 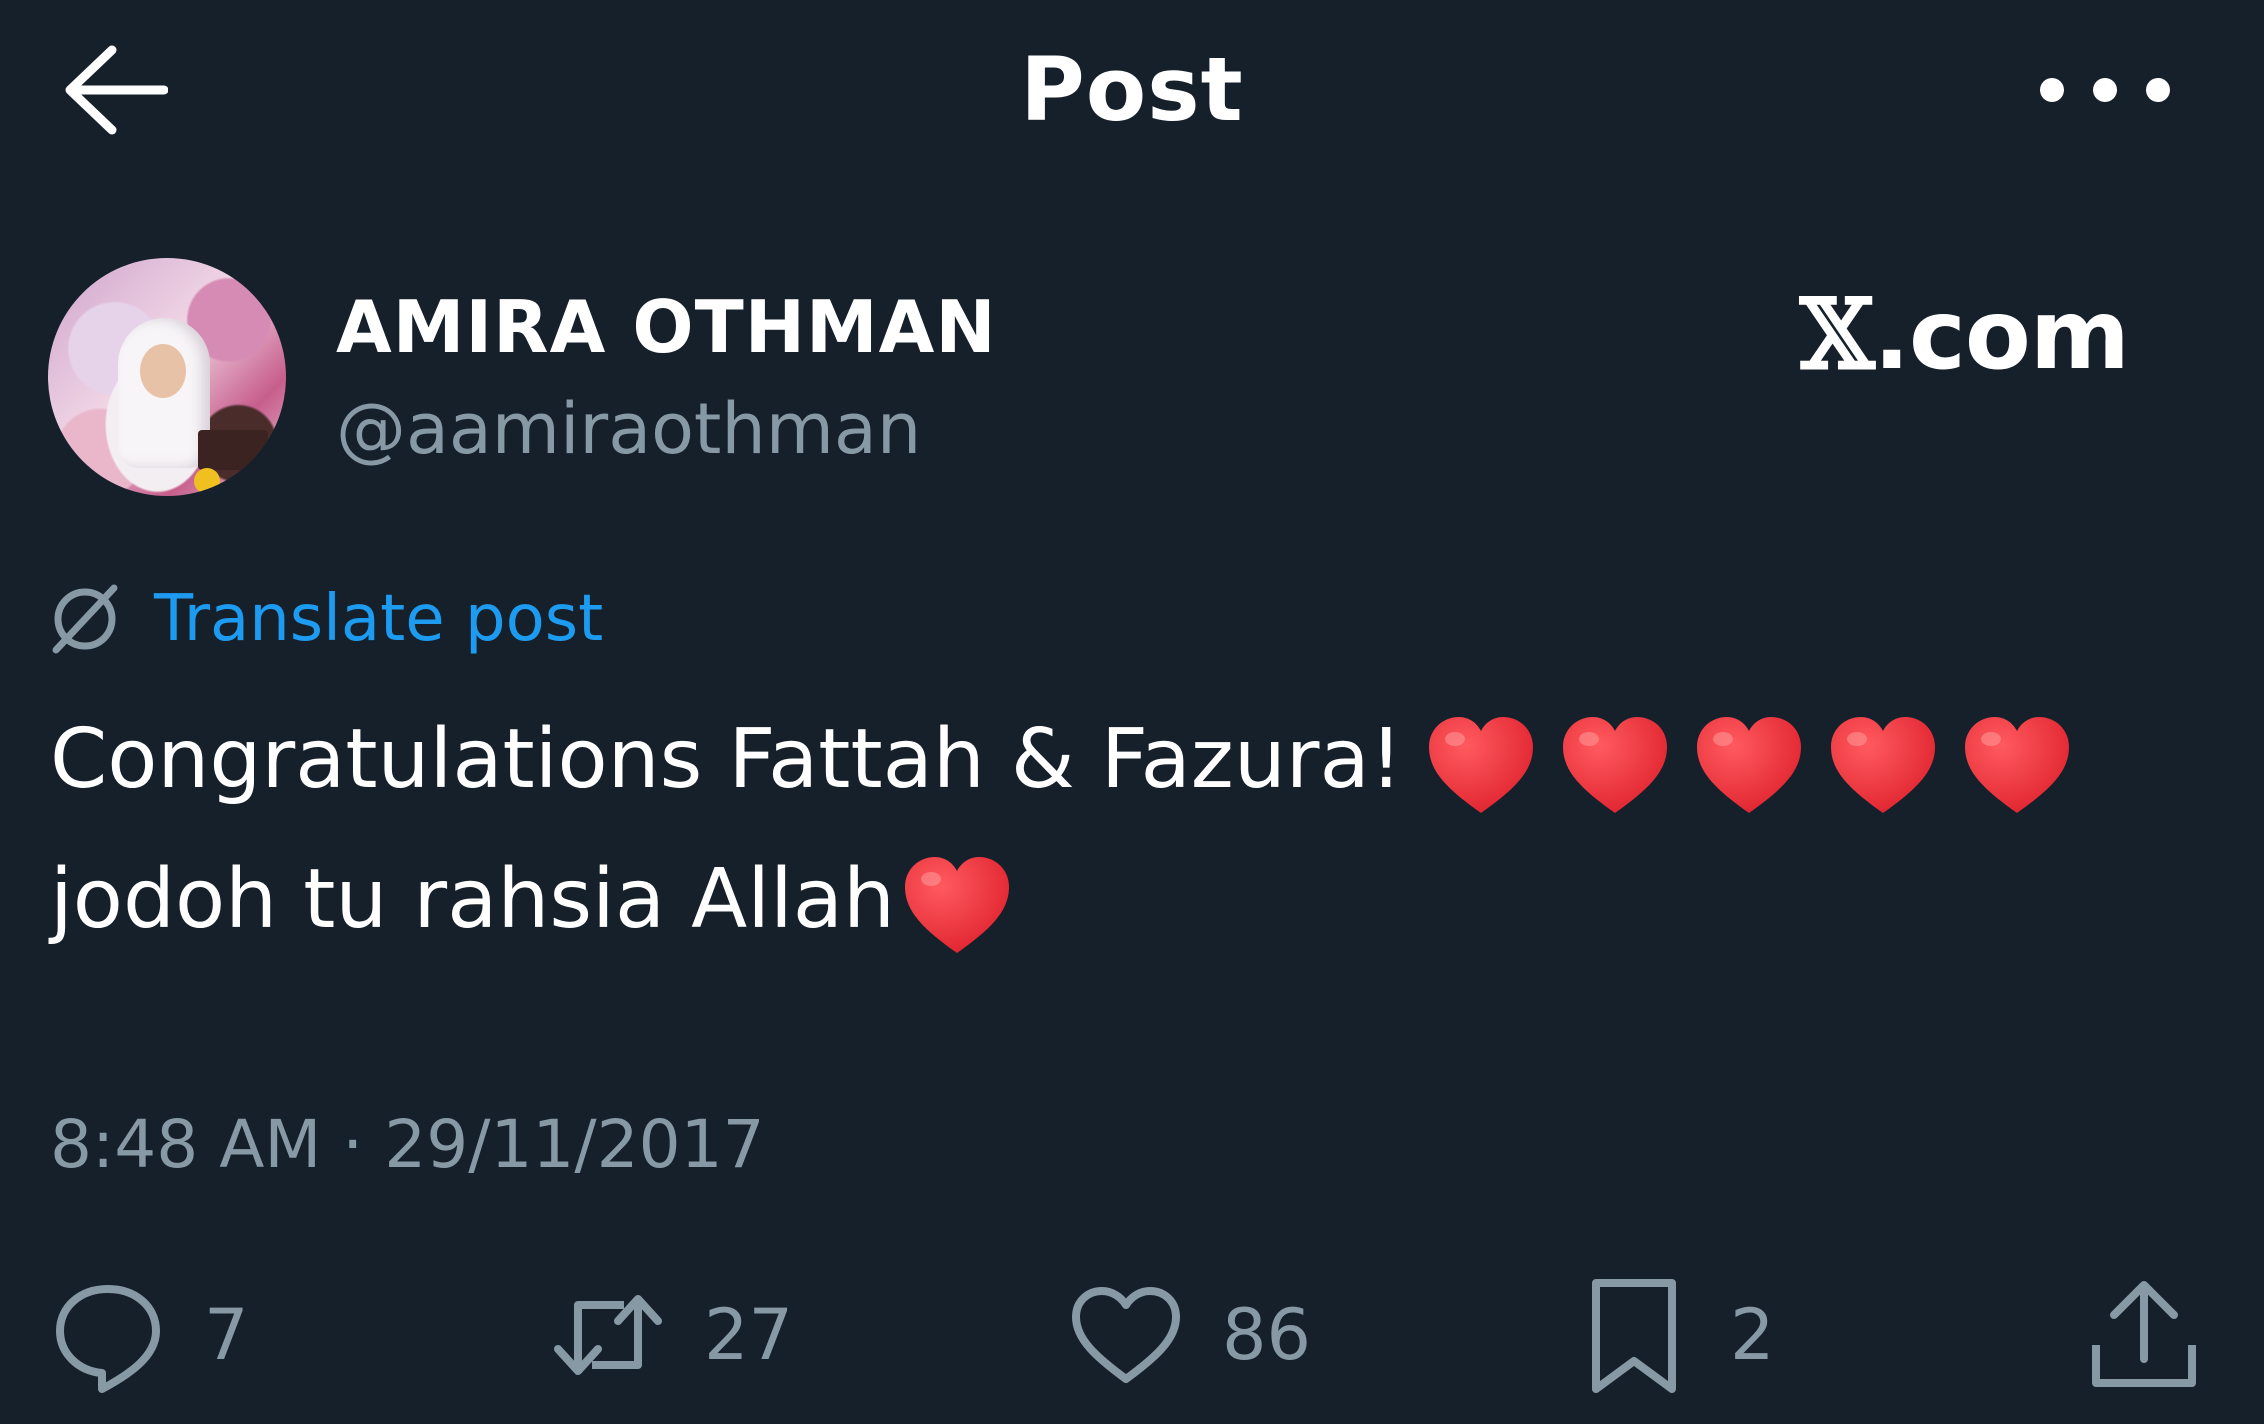 What do you see at coordinates (1752, 1335) in the screenshot?
I see `bookmark-count: 2` at bounding box center [1752, 1335].